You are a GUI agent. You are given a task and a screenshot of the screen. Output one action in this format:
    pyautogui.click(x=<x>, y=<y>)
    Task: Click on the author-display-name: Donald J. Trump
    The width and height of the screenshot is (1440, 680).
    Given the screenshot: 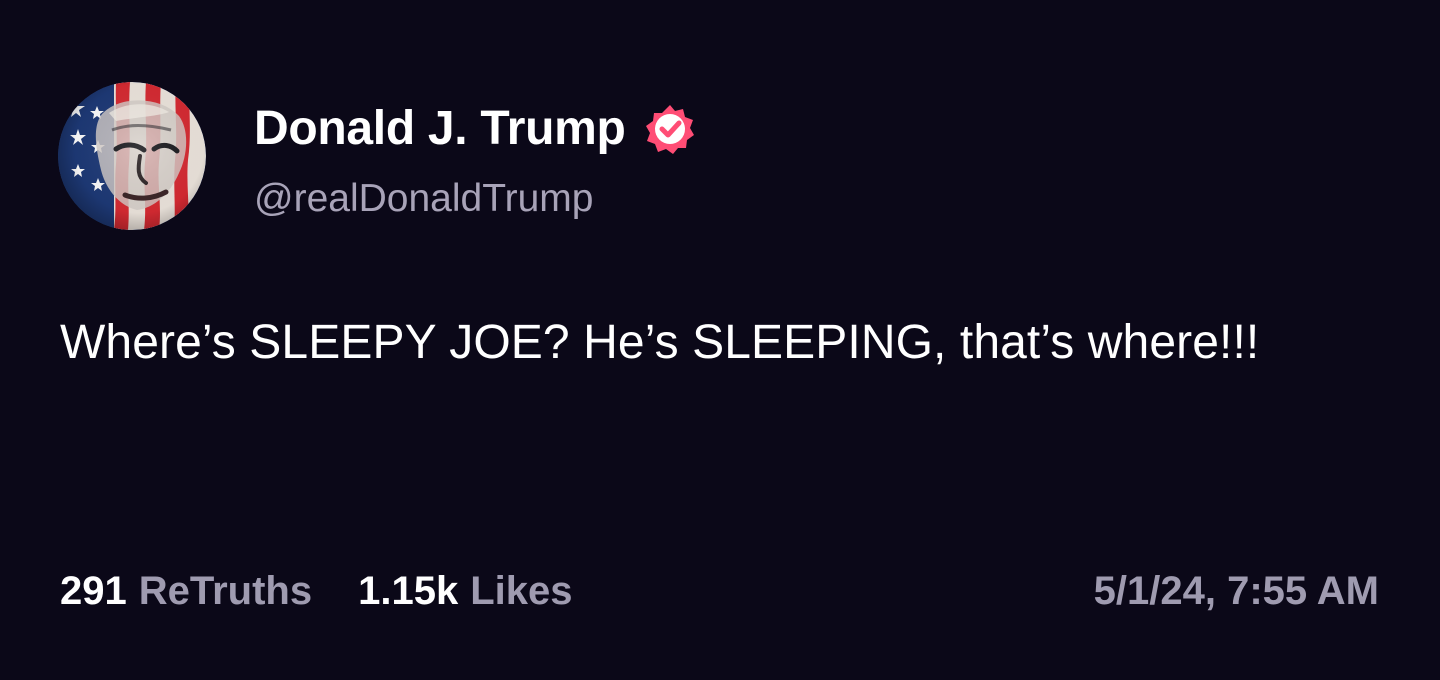 What is the action you would take?
    pyautogui.click(x=440, y=129)
    